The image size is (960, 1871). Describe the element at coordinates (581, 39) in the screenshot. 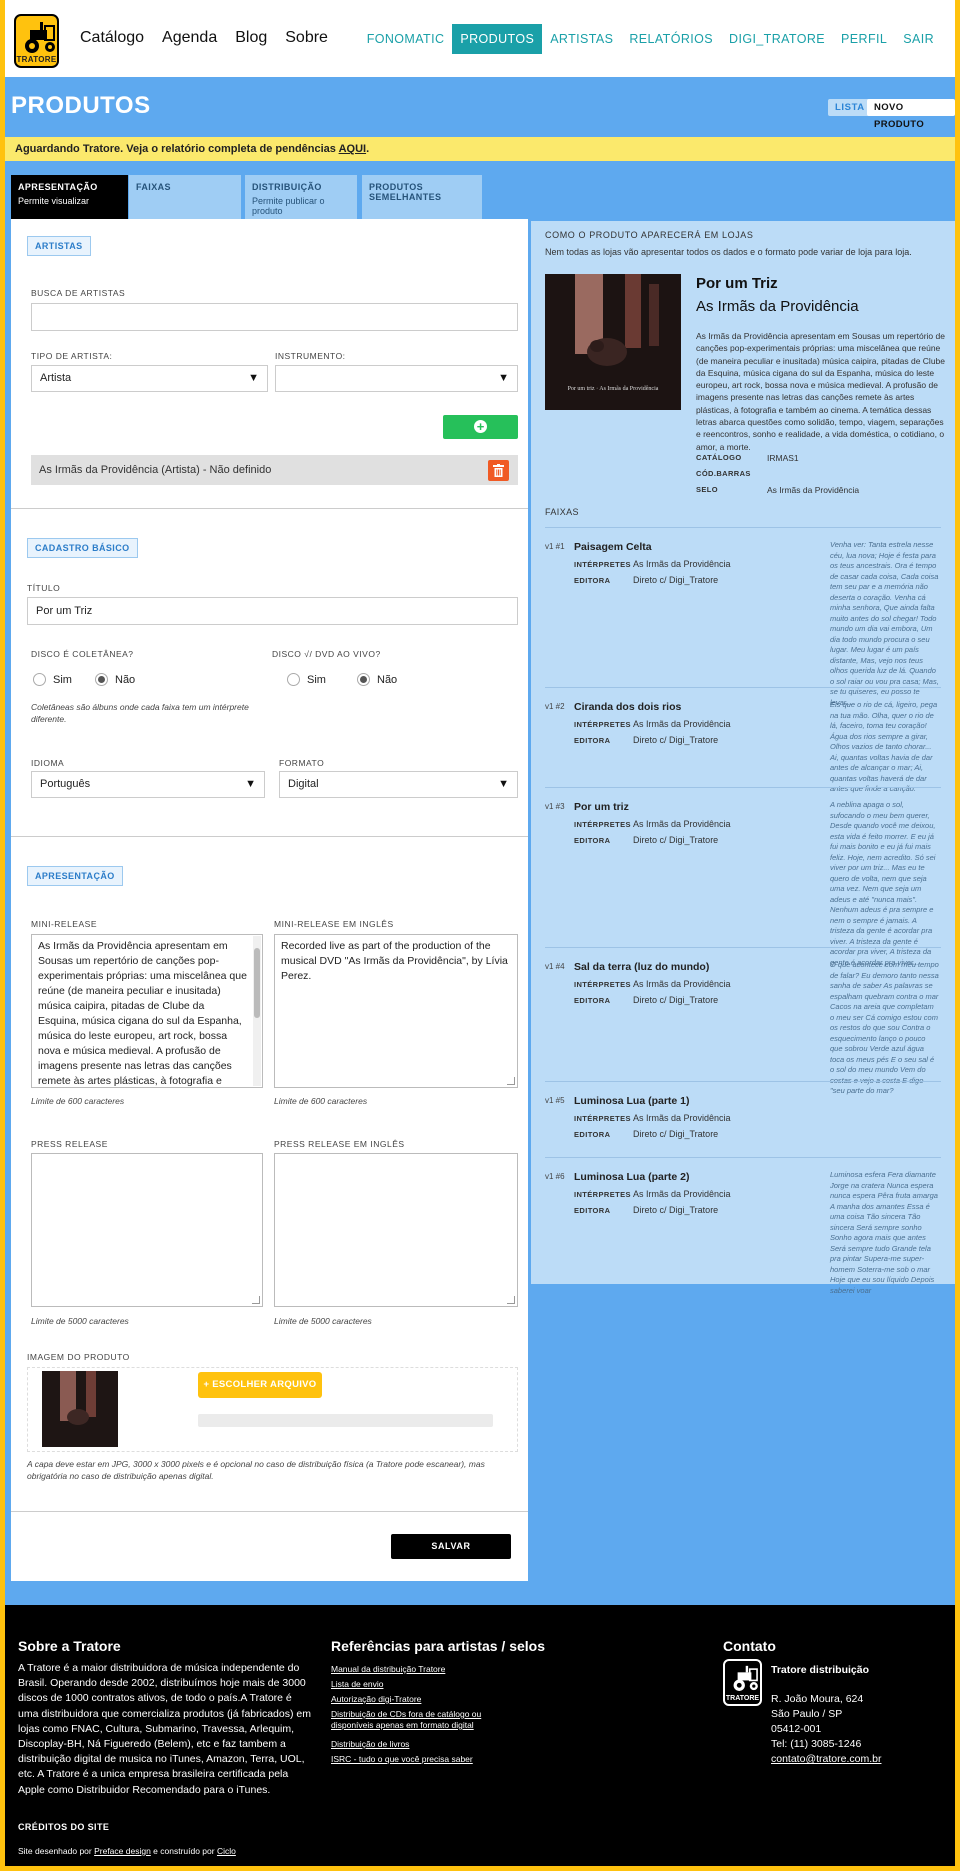

I see `nav-artistas: ARTISTAS` at that location.